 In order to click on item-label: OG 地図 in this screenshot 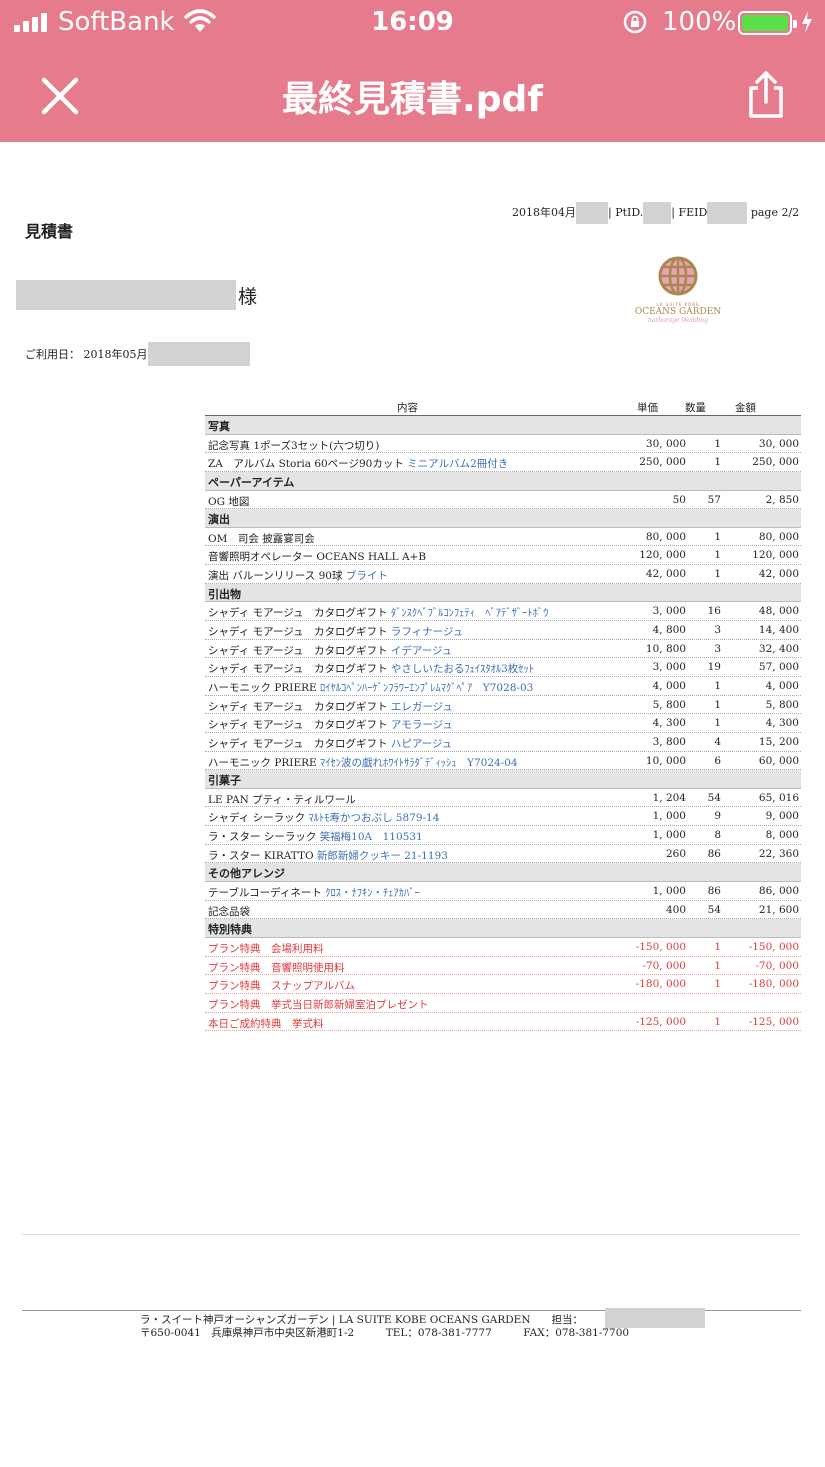, I will do `click(229, 501)`.